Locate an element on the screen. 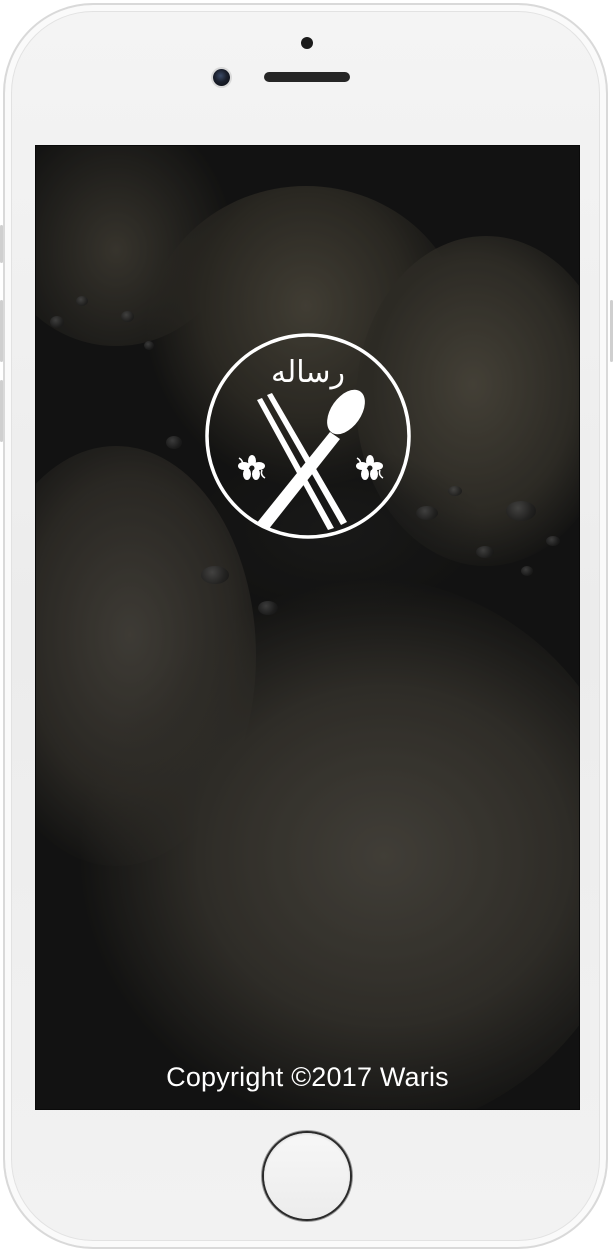 The height and width of the screenshot is (1255, 613). home-button is located at coordinates (307, 1176).